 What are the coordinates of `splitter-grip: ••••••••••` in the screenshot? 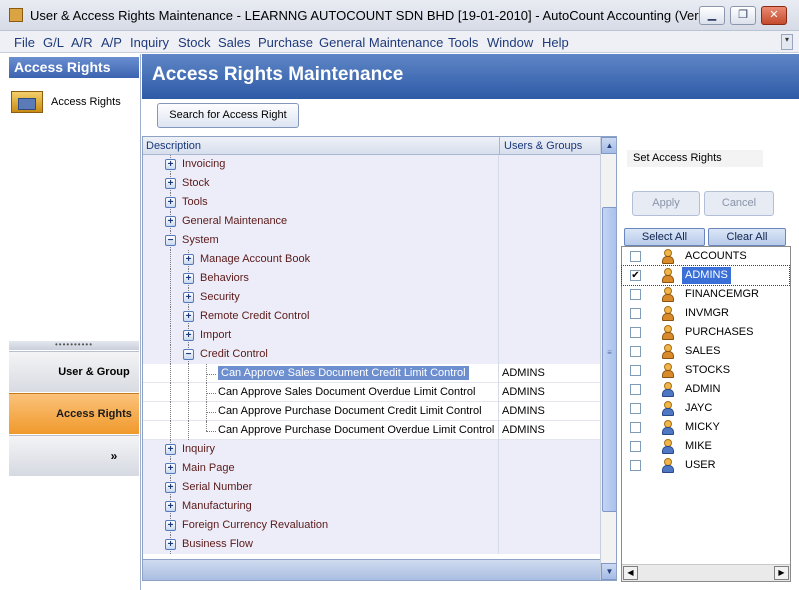 It's located at (74, 345).